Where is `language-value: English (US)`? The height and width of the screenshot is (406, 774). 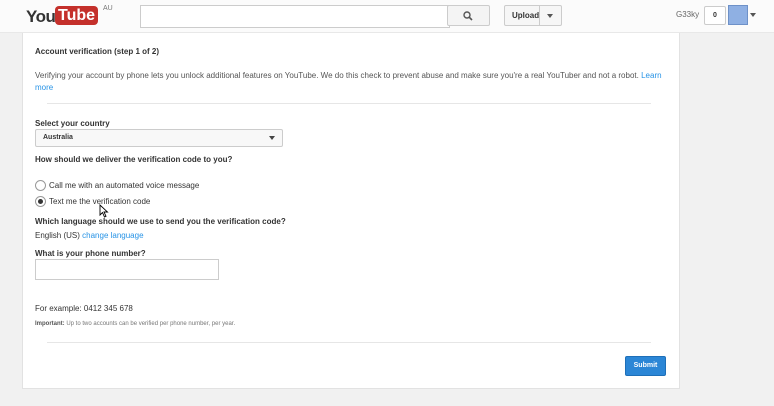
language-value: English (US) is located at coordinates (57, 235).